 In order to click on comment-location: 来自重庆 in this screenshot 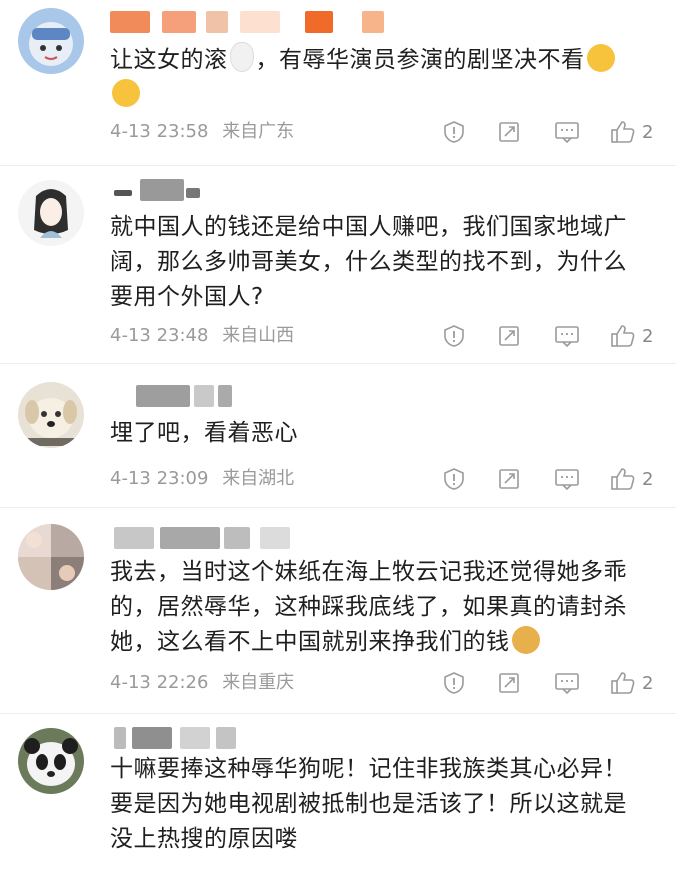, I will do `click(258, 682)`.